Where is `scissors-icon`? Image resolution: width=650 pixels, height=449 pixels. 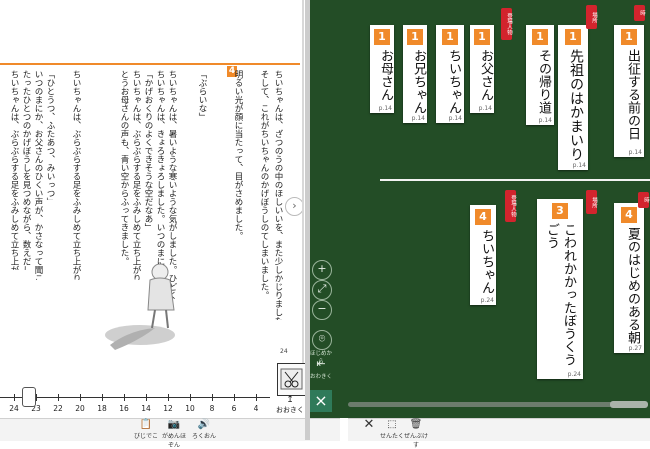
scissors-icon is located at coordinates (291, 379).